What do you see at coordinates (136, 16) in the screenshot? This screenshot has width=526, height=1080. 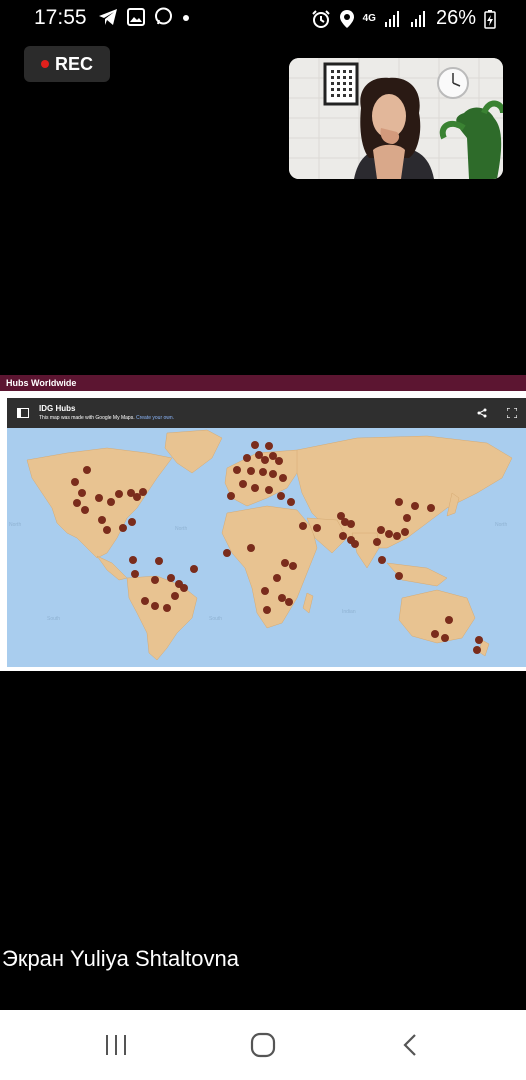 I see `gallery-icon` at bounding box center [136, 16].